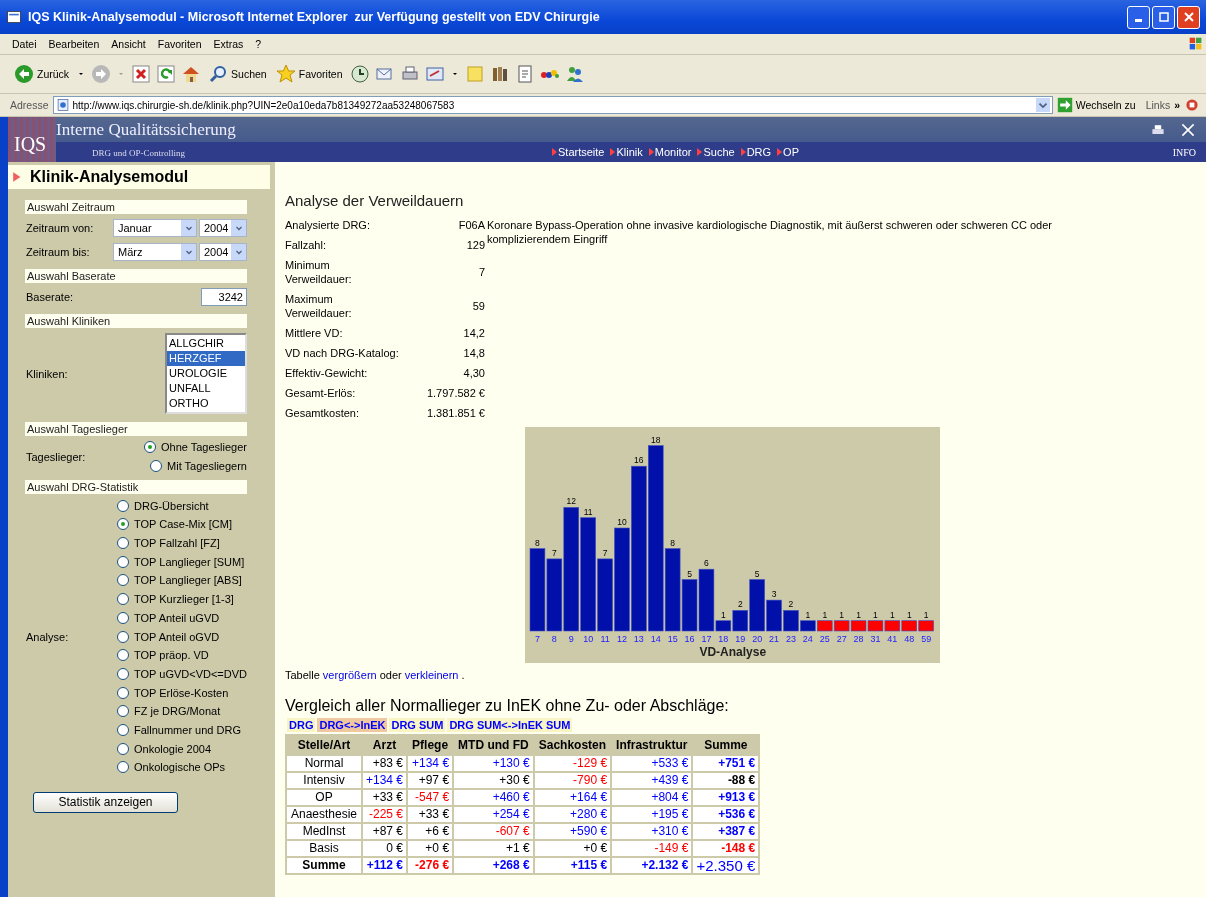  What do you see at coordinates (1177, 105) in the screenshot?
I see `more-button: »` at bounding box center [1177, 105].